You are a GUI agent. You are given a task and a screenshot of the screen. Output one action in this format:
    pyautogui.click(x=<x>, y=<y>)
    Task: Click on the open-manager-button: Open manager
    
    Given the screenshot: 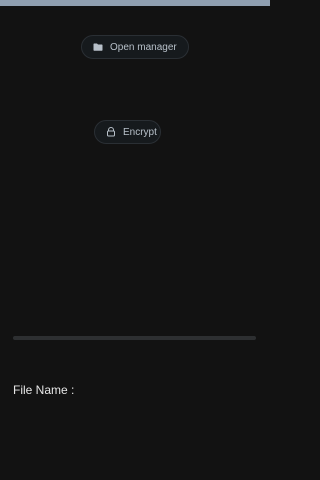 What is the action you would take?
    pyautogui.click(x=135, y=47)
    